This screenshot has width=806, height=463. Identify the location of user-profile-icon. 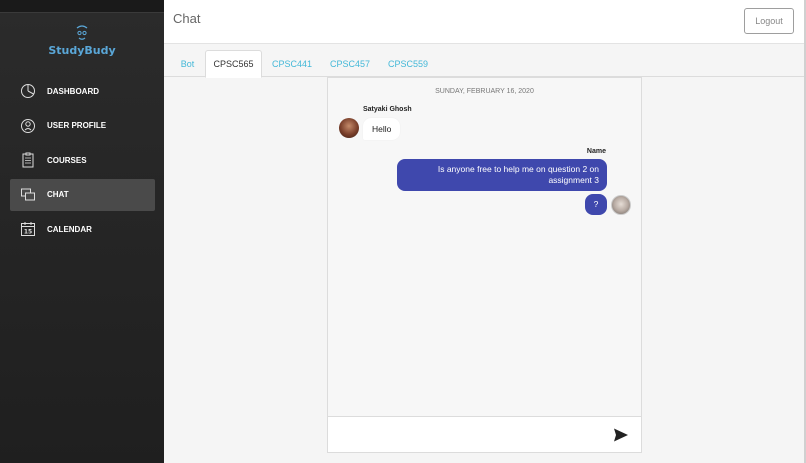
(28, 126).